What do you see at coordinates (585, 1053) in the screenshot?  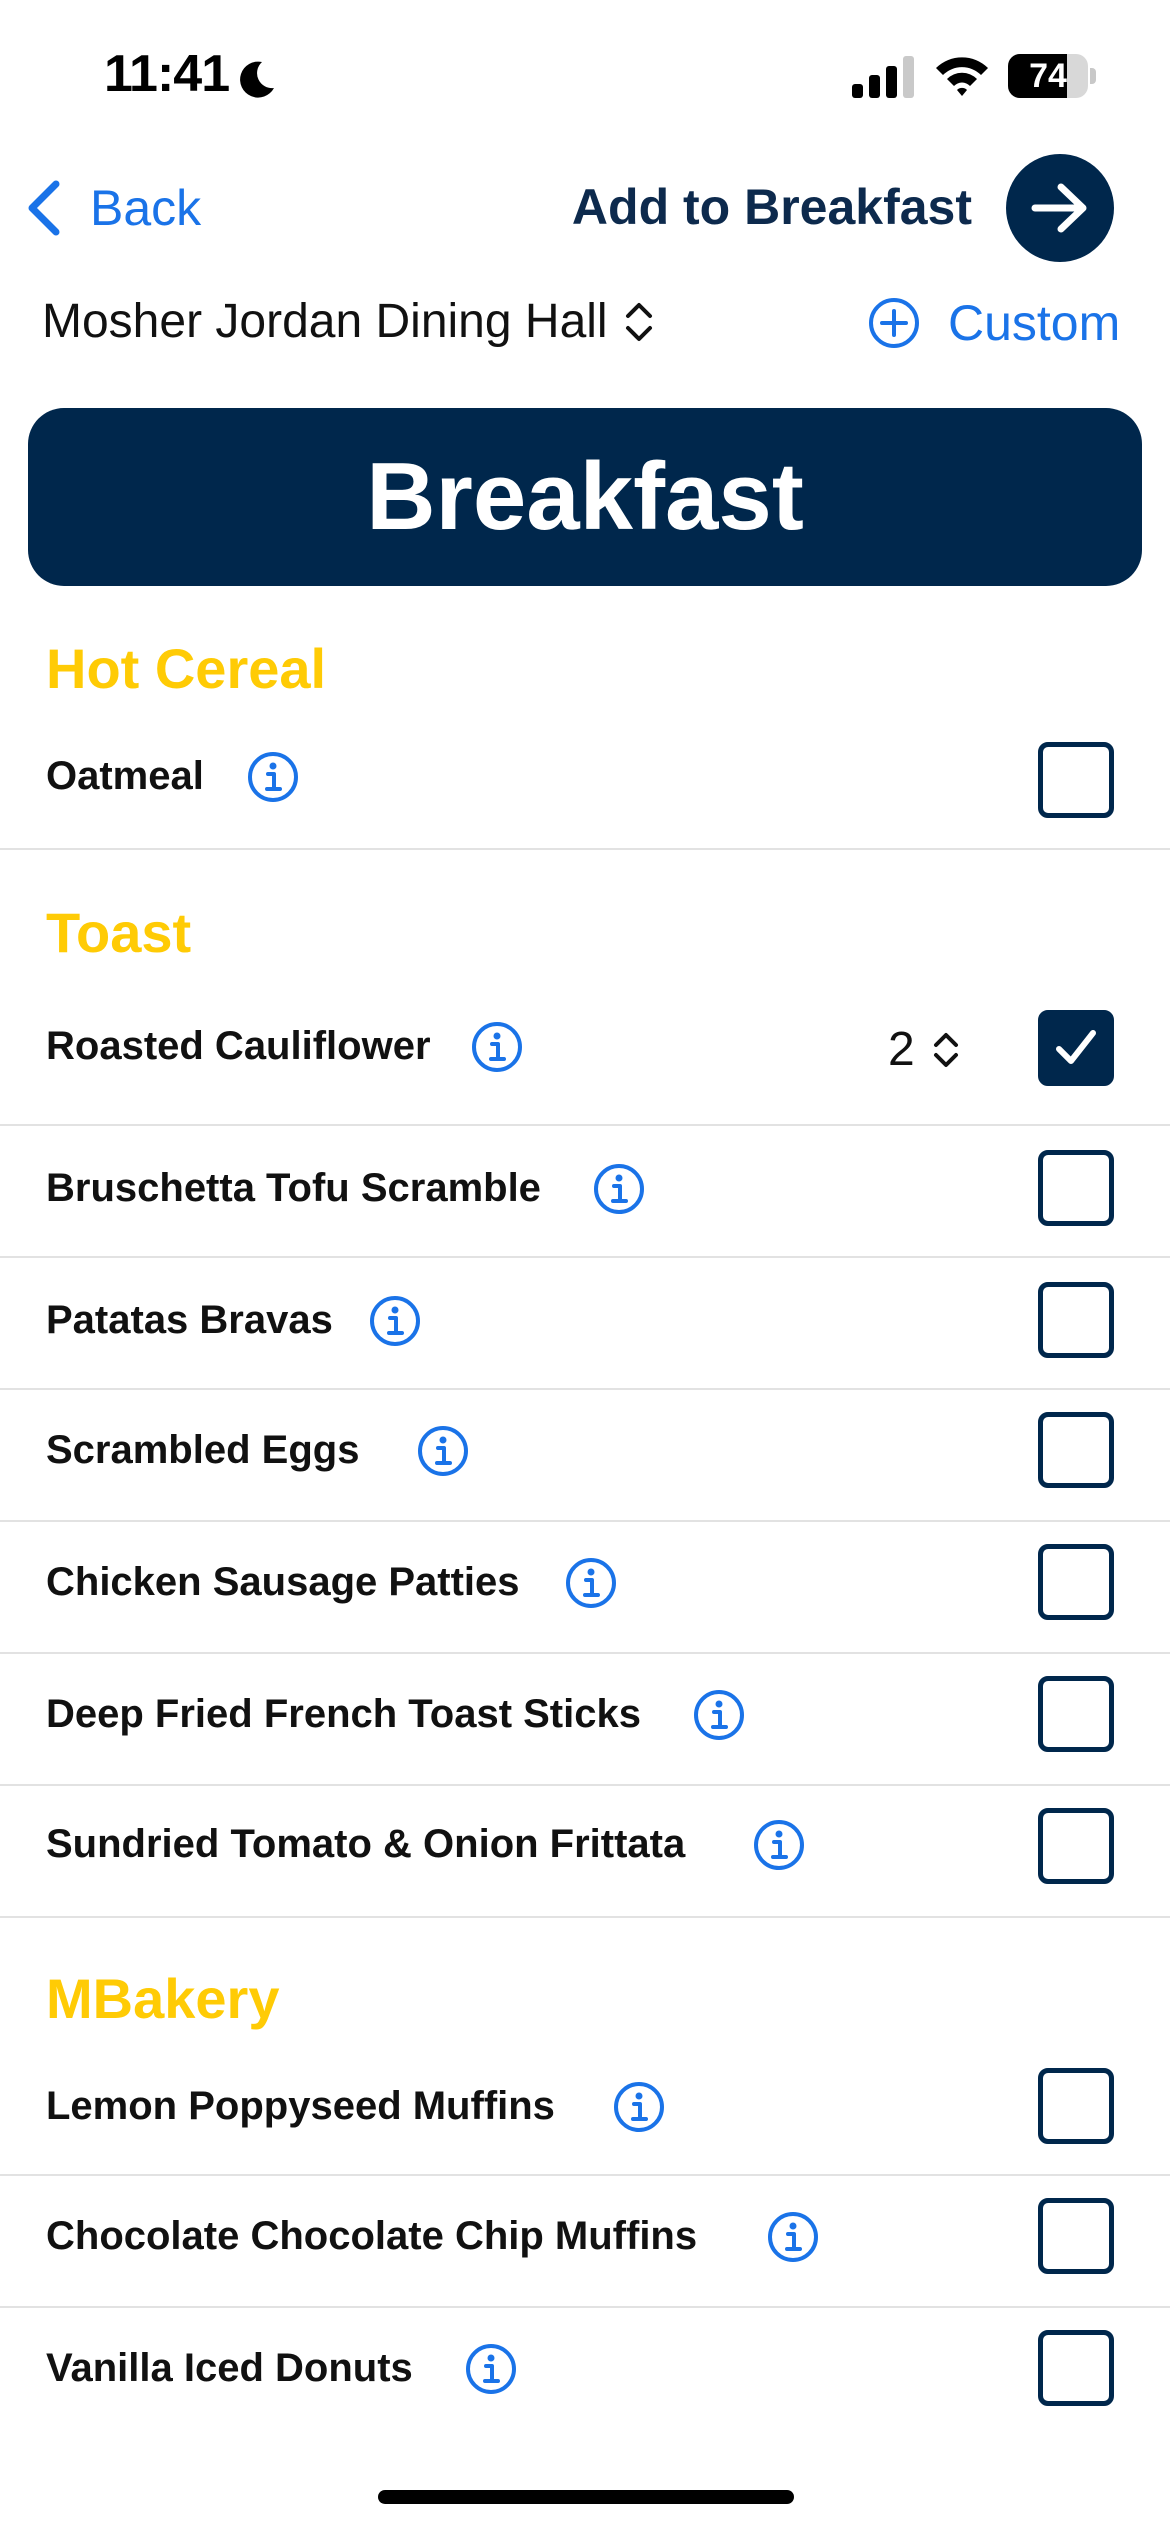 I see `menu-item-row: Roasted Cauliflower 2` at bounding box center [585, 1053].